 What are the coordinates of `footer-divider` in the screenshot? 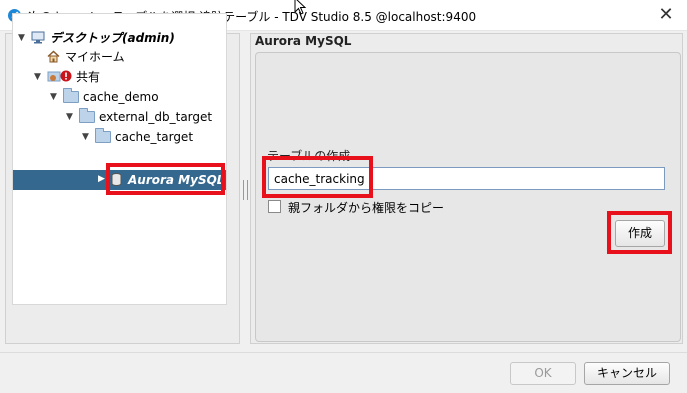 It's located at (343, 352).